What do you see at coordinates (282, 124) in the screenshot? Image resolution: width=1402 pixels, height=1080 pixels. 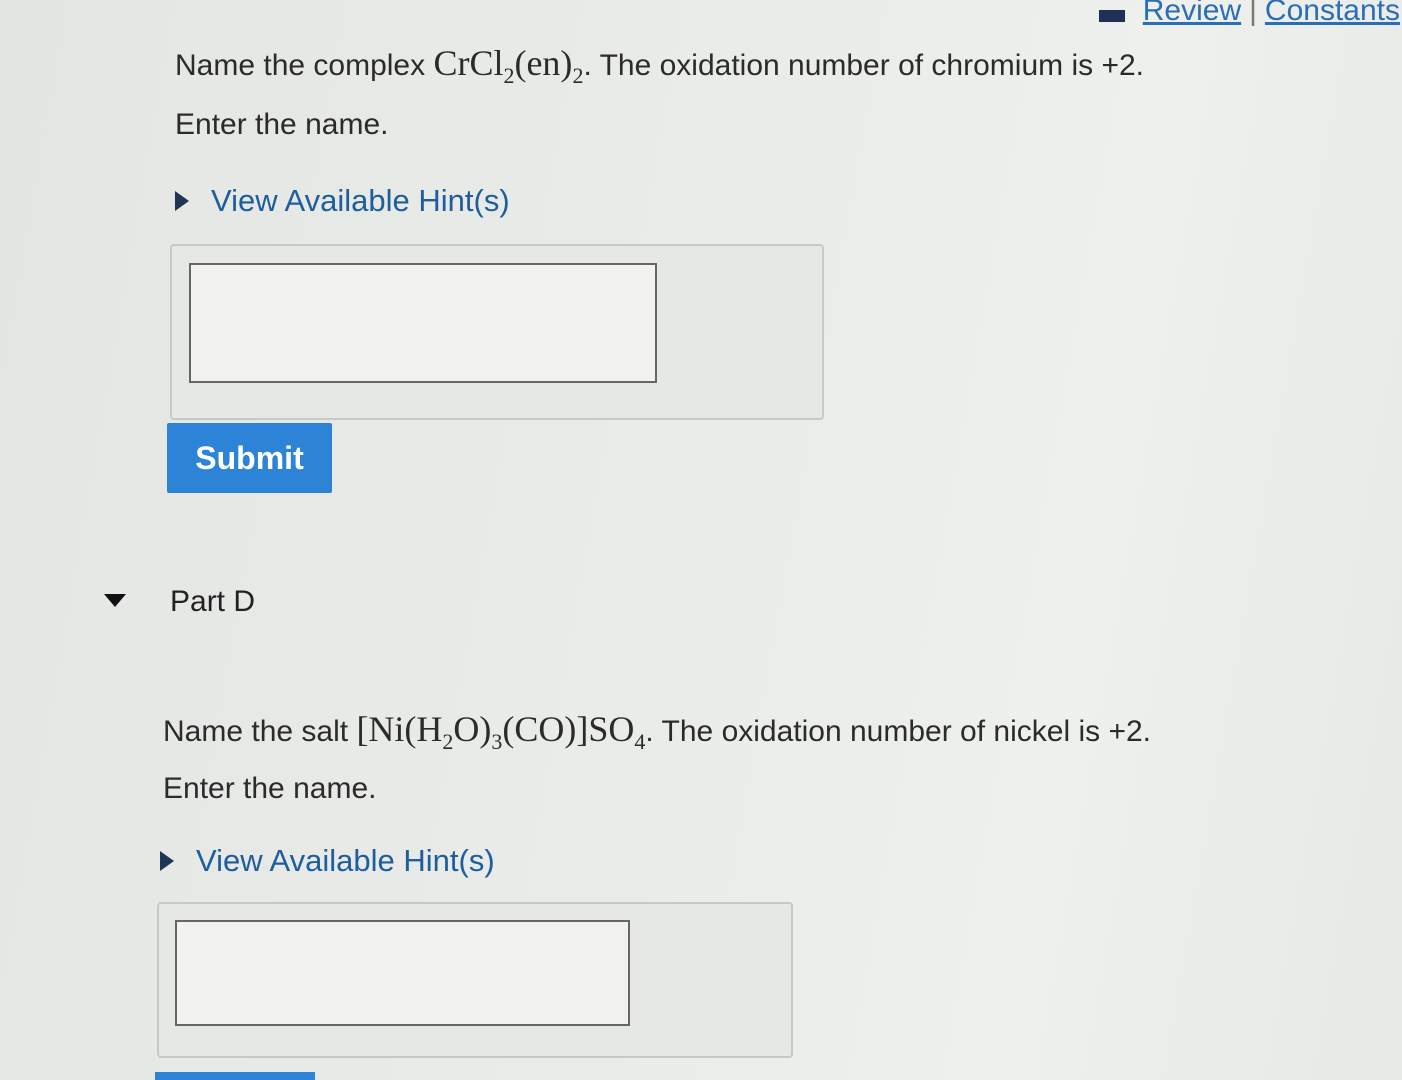 I see `part-c-instruction: Enter the name.` at bounding box center [282, 124].